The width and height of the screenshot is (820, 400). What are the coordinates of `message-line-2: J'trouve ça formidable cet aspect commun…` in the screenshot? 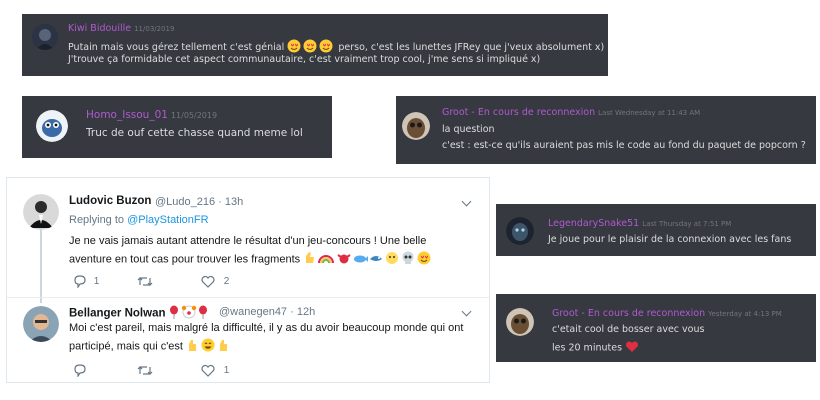 It's located at (304, 59).